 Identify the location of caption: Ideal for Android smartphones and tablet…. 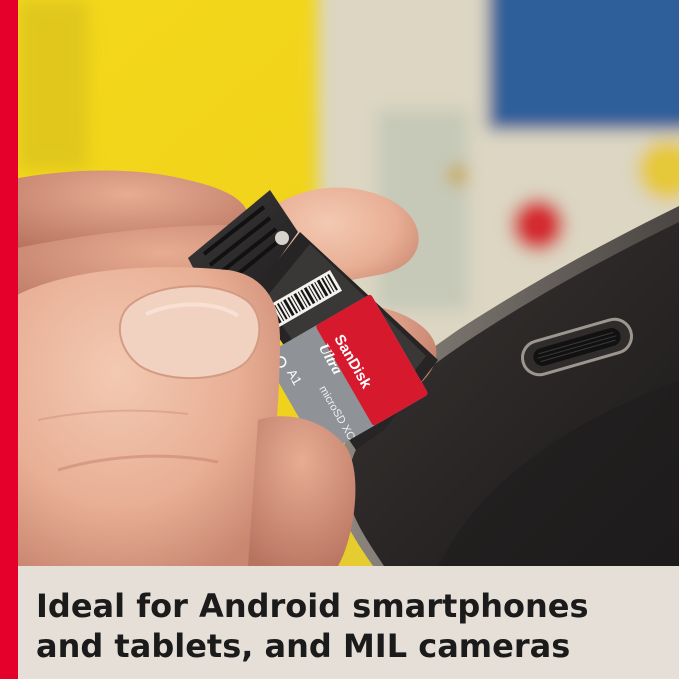
(351, 626).